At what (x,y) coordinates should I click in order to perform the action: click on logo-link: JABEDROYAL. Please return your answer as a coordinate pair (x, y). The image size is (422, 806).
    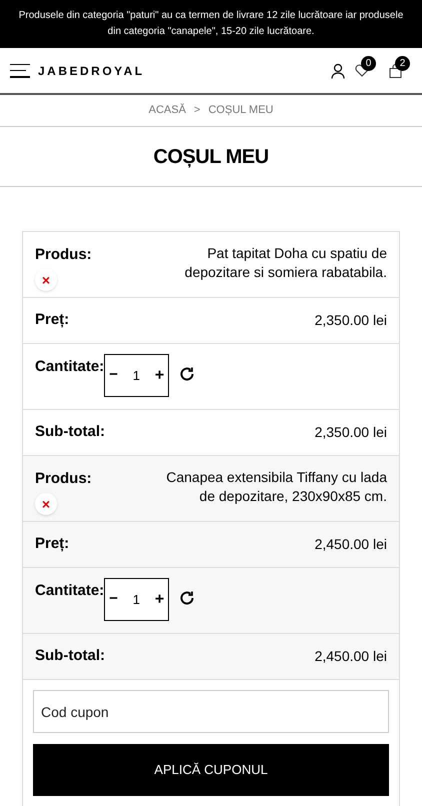
    Looking at the image, I should click on (91, 71).